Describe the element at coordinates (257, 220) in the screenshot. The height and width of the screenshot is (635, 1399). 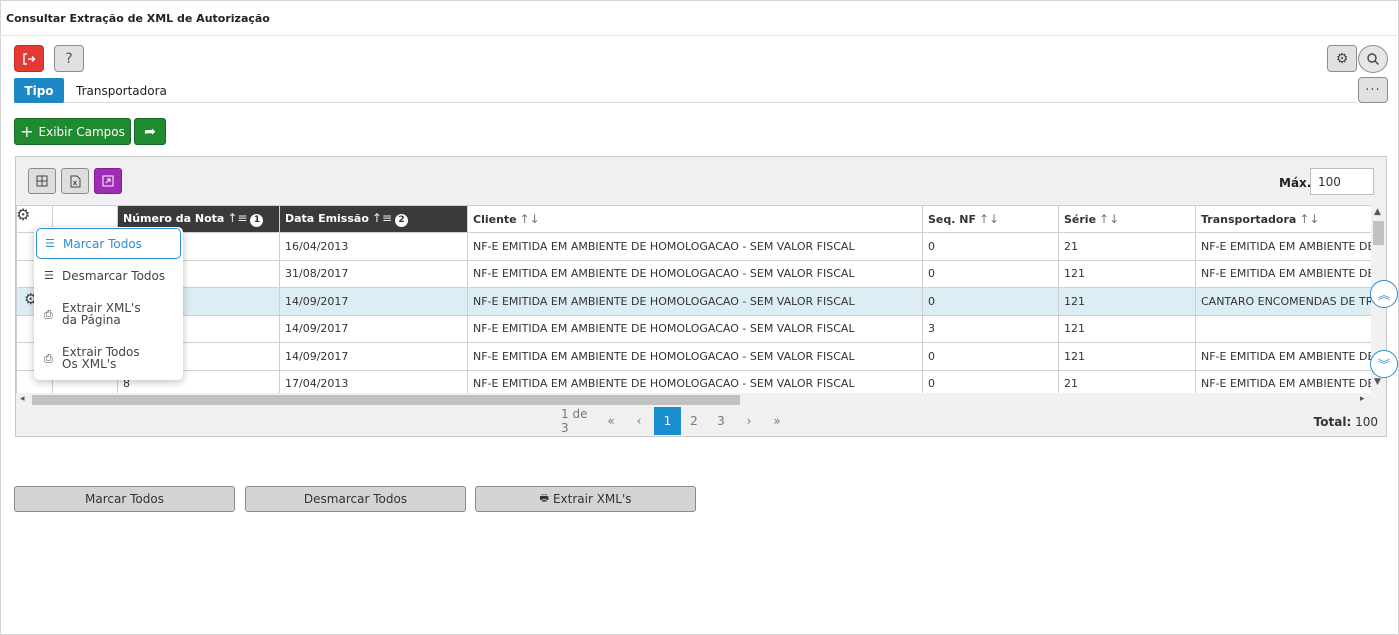
I see `sort-order-badge: 1` at that location.